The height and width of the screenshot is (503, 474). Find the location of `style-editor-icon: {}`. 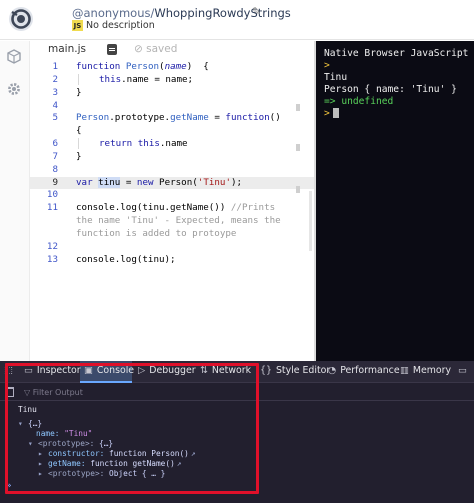

style-editor-icon: {} is located at coordinates (266, 370).